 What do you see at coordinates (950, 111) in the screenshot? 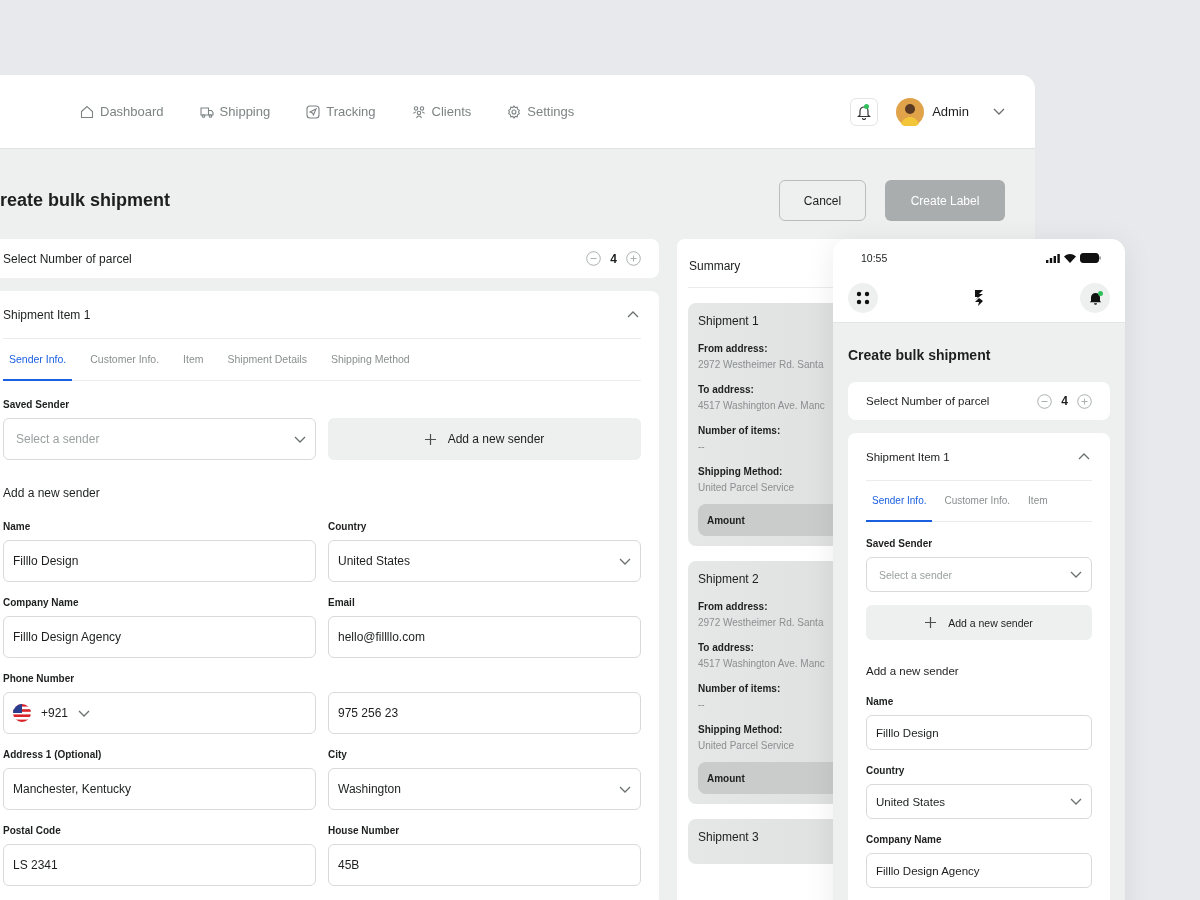
I see `user-name: Admin` at bounding box center [950, 111].